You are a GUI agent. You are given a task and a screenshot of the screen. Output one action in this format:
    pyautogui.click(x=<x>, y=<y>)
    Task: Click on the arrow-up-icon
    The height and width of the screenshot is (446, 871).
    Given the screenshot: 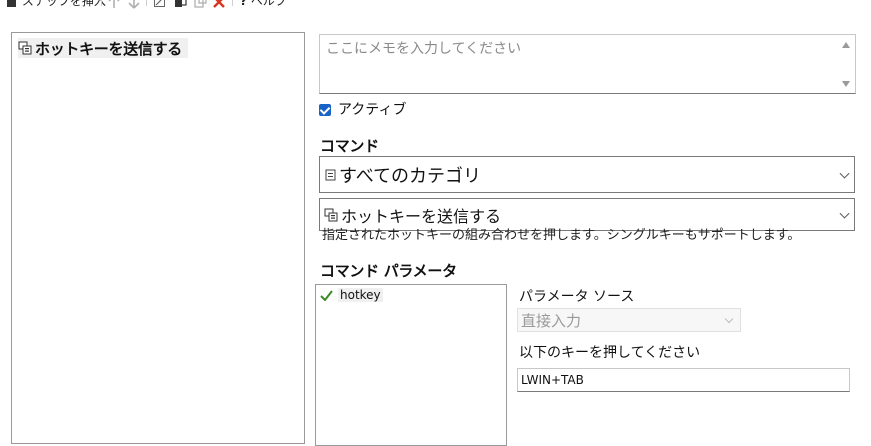 What is the action you would take?
    pyautogui.click(x=114, y=4)
    